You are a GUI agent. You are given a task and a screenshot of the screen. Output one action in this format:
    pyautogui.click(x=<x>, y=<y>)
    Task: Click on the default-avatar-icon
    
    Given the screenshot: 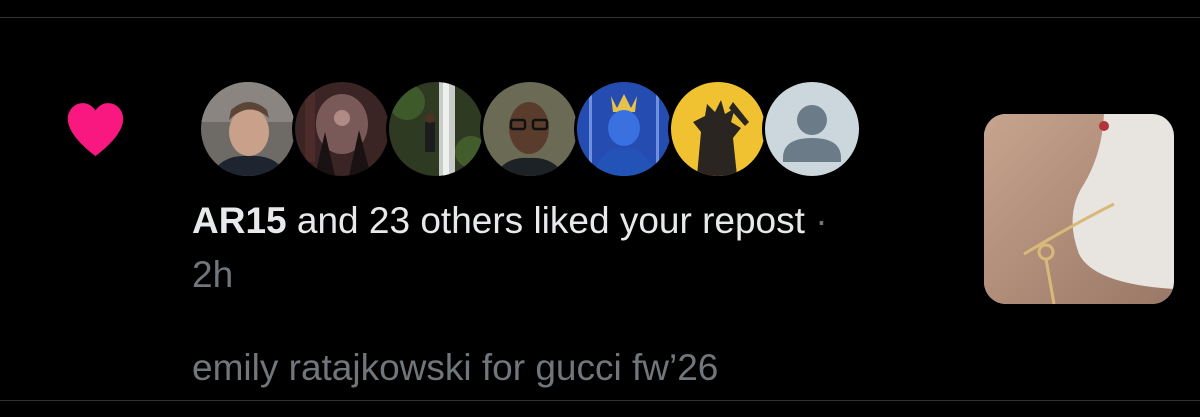 What is the action you would take?
    pyautogui.click(x=812, y=129)
    